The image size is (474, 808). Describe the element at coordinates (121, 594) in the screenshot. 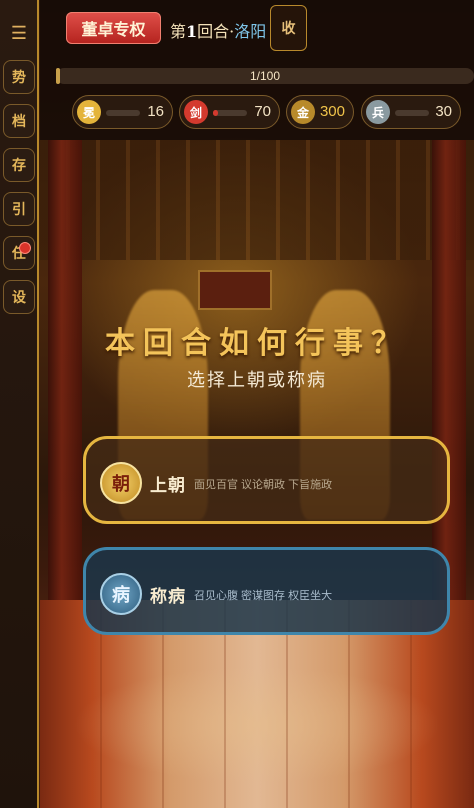

I see `illness-seal-icon: 病` at that location.